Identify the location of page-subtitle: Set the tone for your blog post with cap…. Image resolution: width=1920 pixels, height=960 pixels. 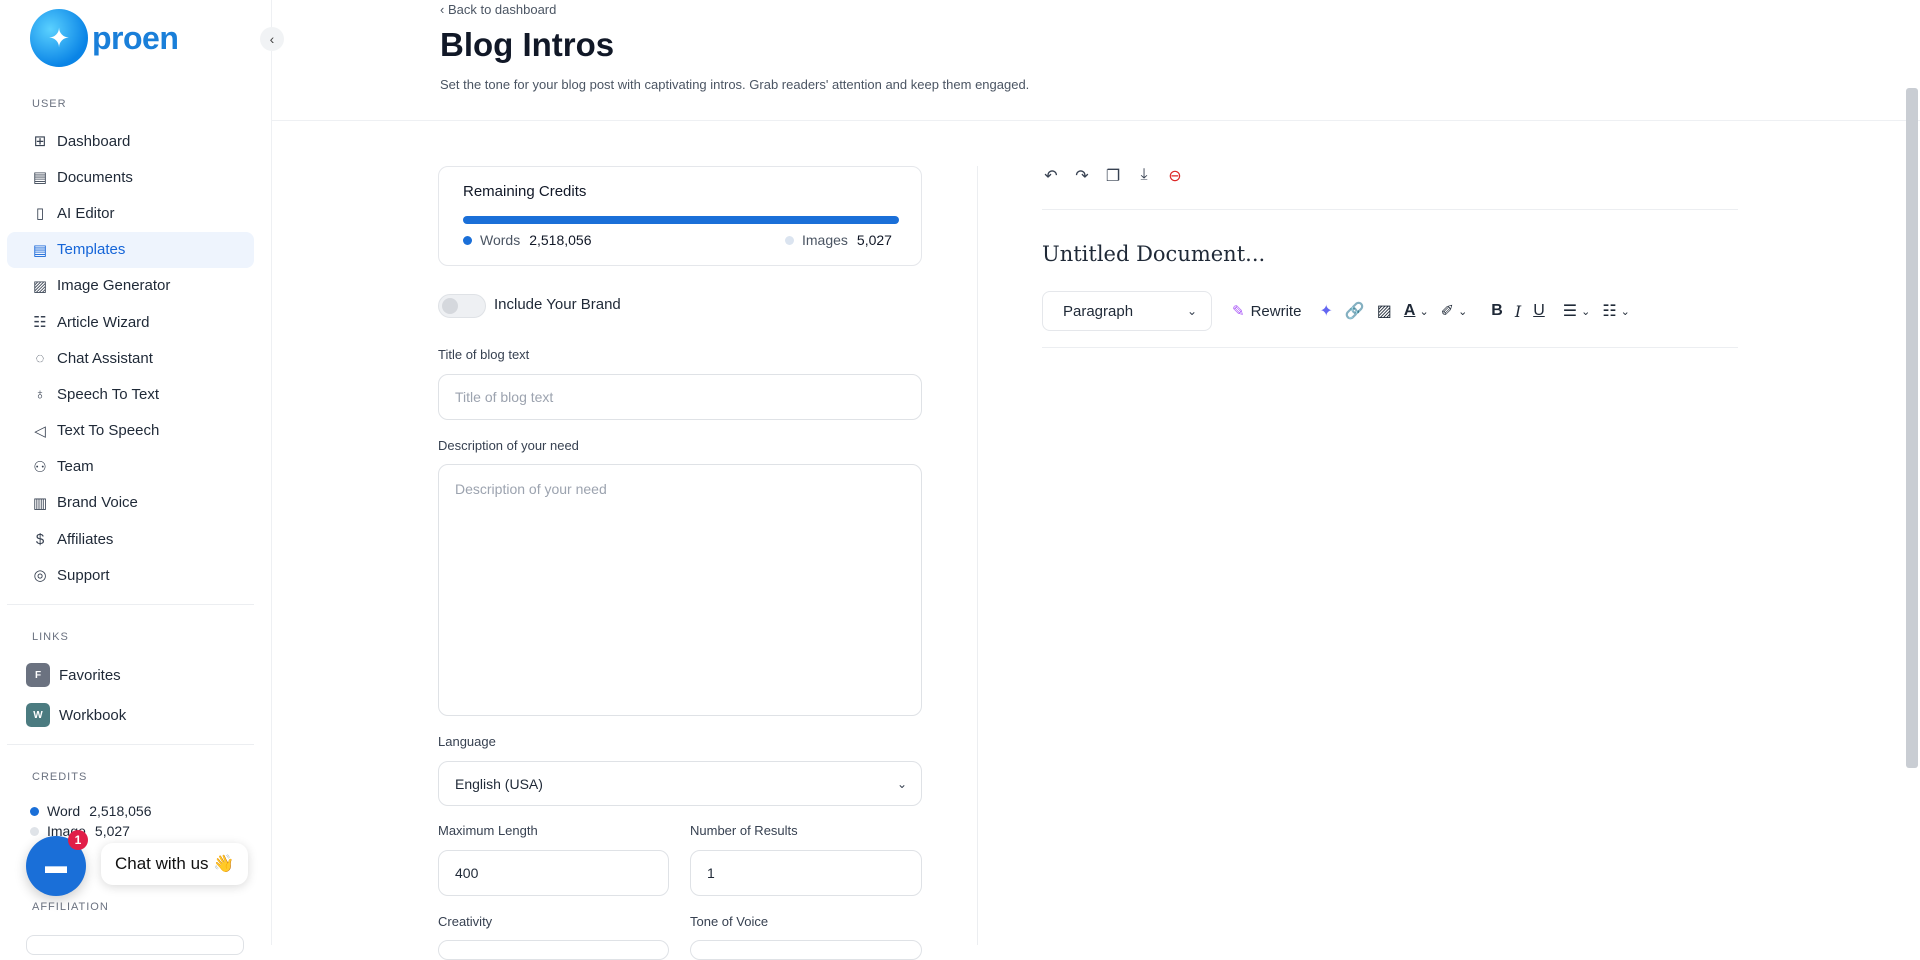
(735, 84).